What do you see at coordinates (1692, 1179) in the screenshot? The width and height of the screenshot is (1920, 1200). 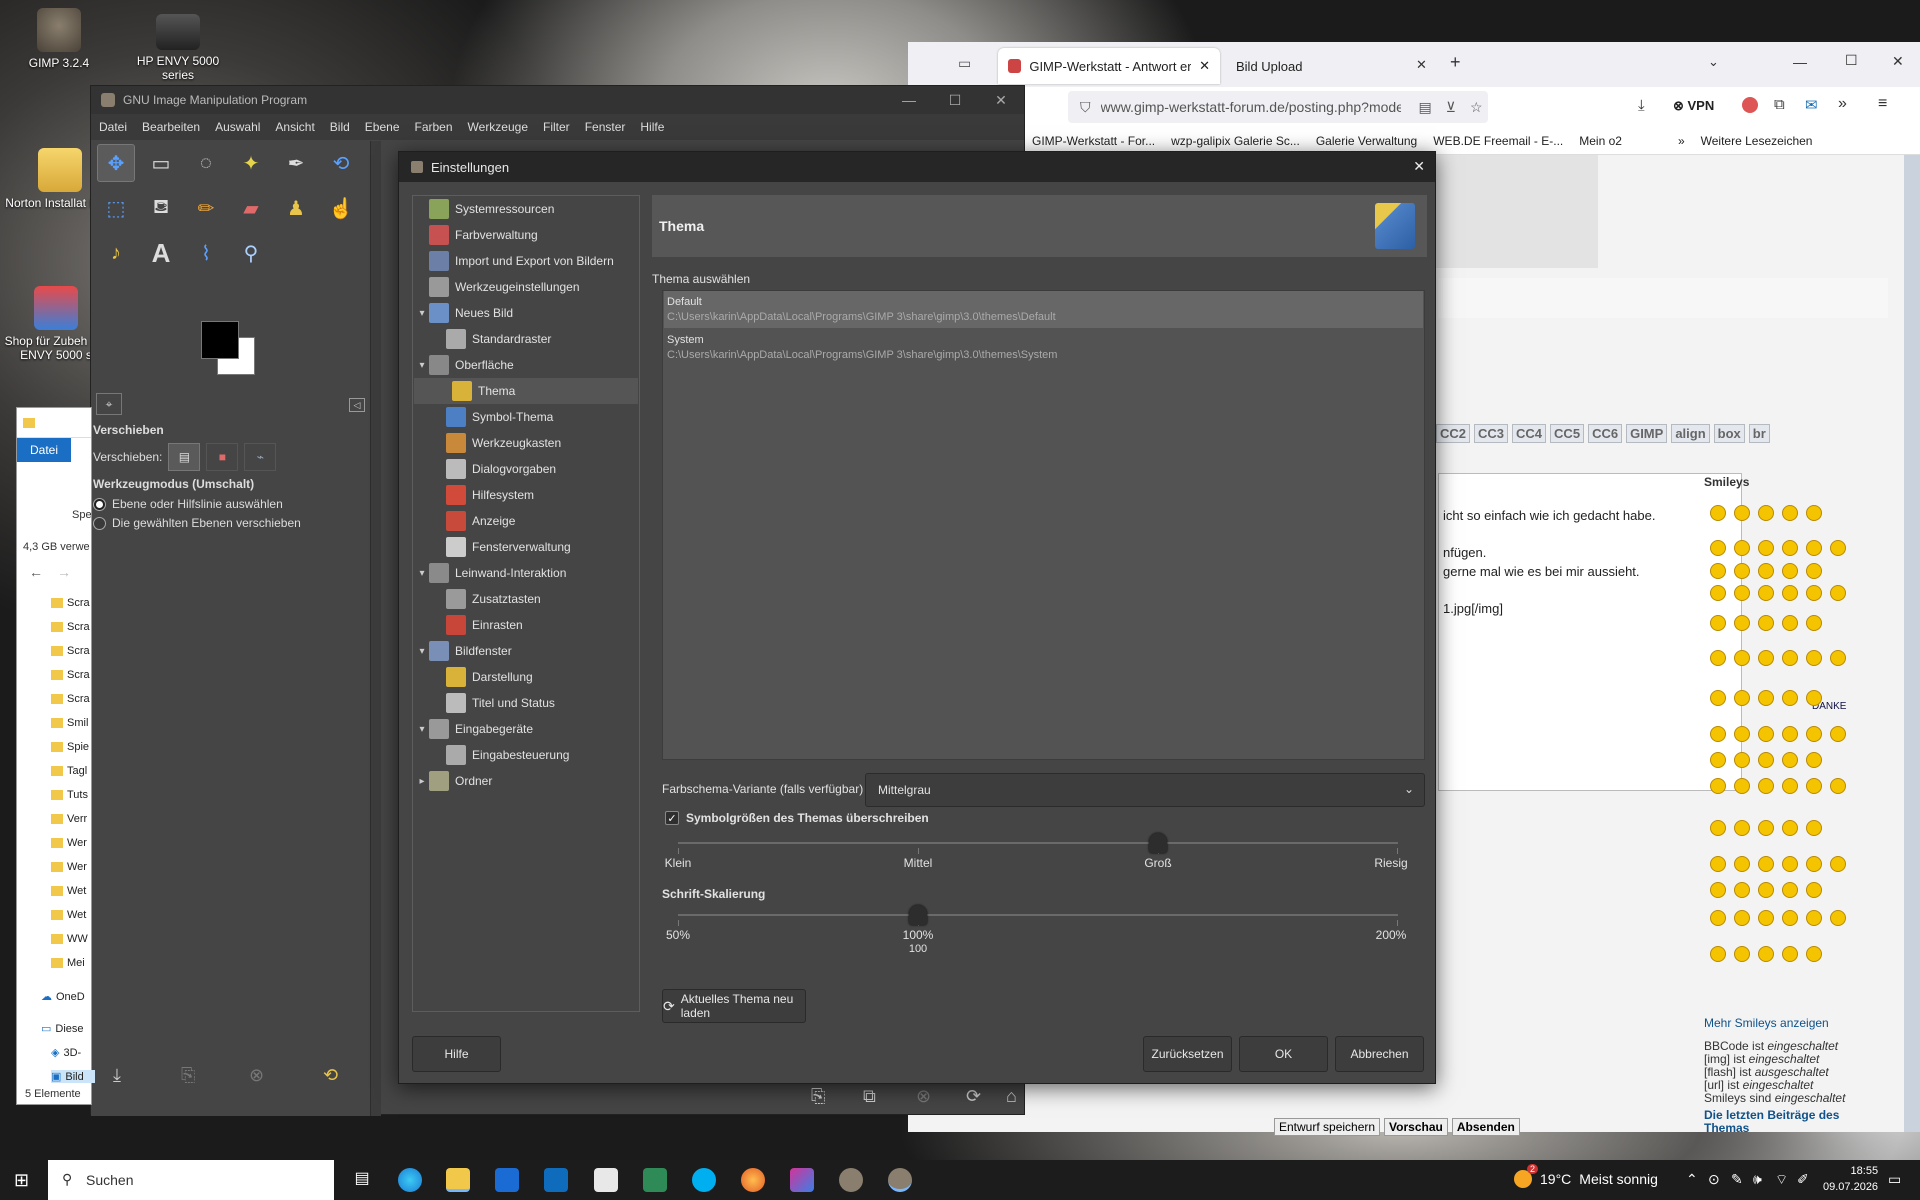 I see `chevron-up-icon: ⌃` at bounding box center [1692, 1179].